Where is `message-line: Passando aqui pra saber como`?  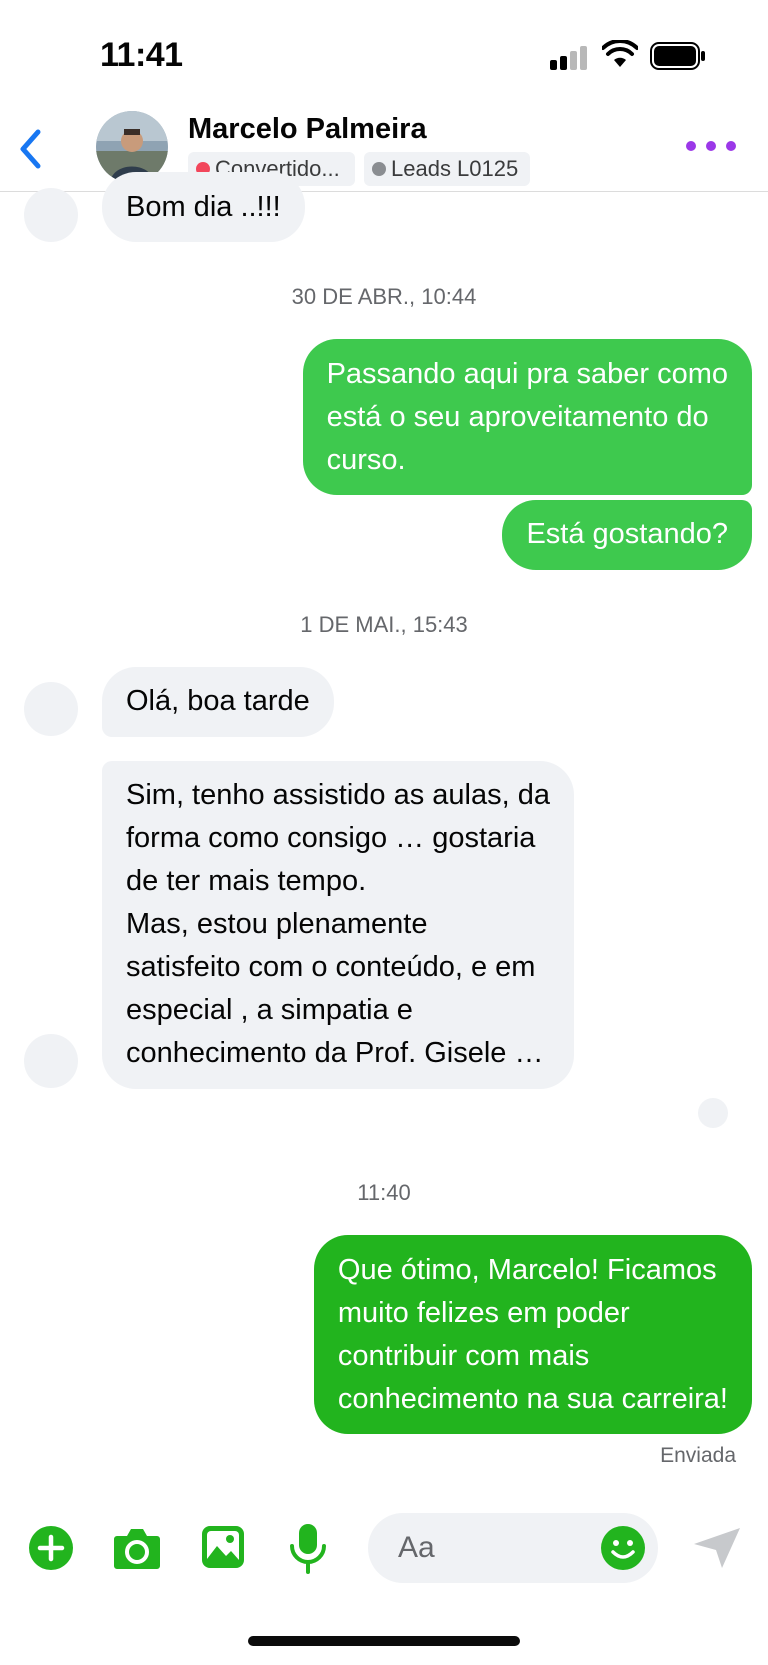 message-line: Passando aqui pra saber como is located at coordinates (527, 374).